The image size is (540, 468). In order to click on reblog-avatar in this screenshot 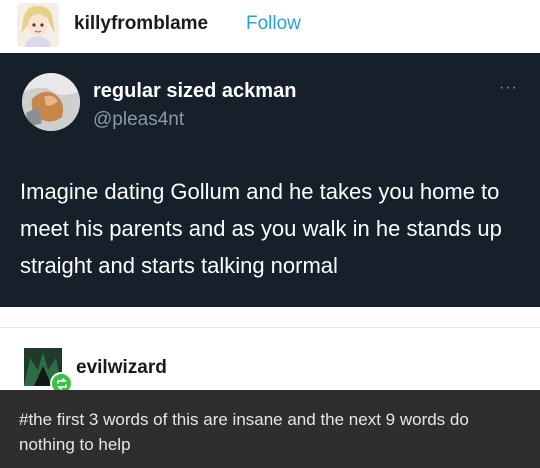, I will do `click(48, 371)`.